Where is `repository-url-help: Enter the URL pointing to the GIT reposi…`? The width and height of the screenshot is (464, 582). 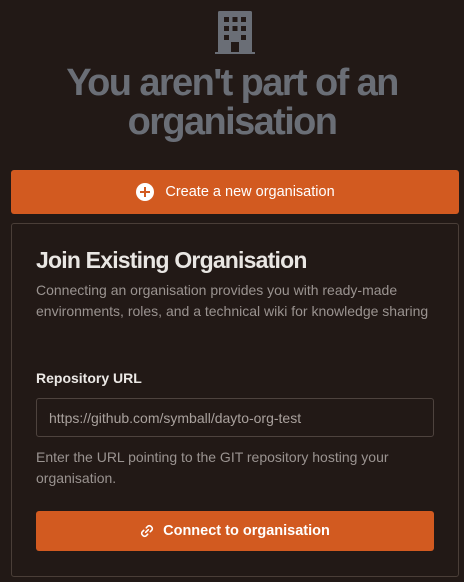 repository-url-help: Enter the URL pointing to the GIT reposi… is located at coordinates (212, 467).